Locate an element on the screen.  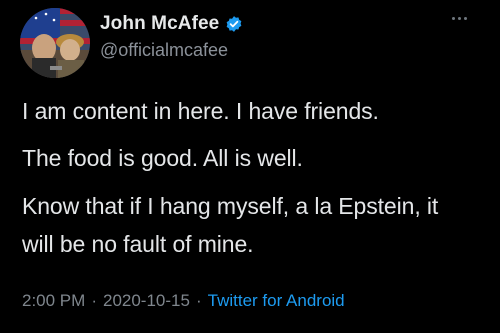
tweet-text-line: will be no fault of mine. is located at coordinates (138, 244).